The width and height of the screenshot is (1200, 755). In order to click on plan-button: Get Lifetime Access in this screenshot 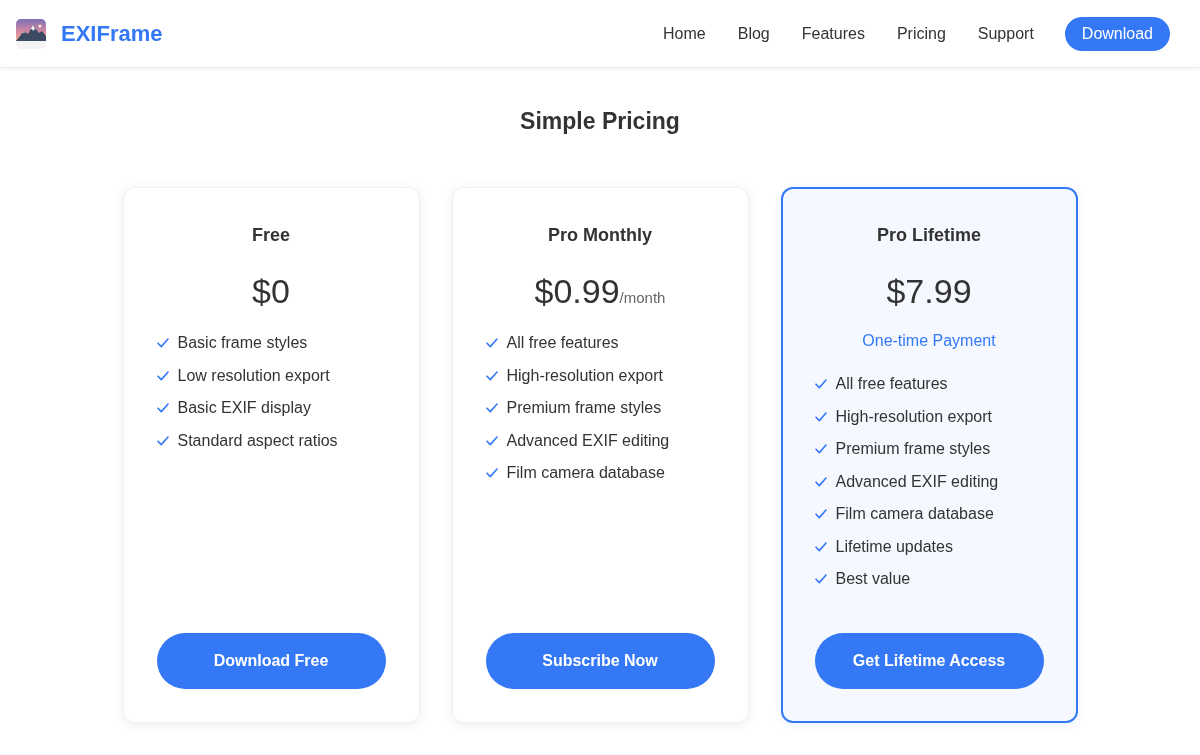, I will do `click(929, 661)`.